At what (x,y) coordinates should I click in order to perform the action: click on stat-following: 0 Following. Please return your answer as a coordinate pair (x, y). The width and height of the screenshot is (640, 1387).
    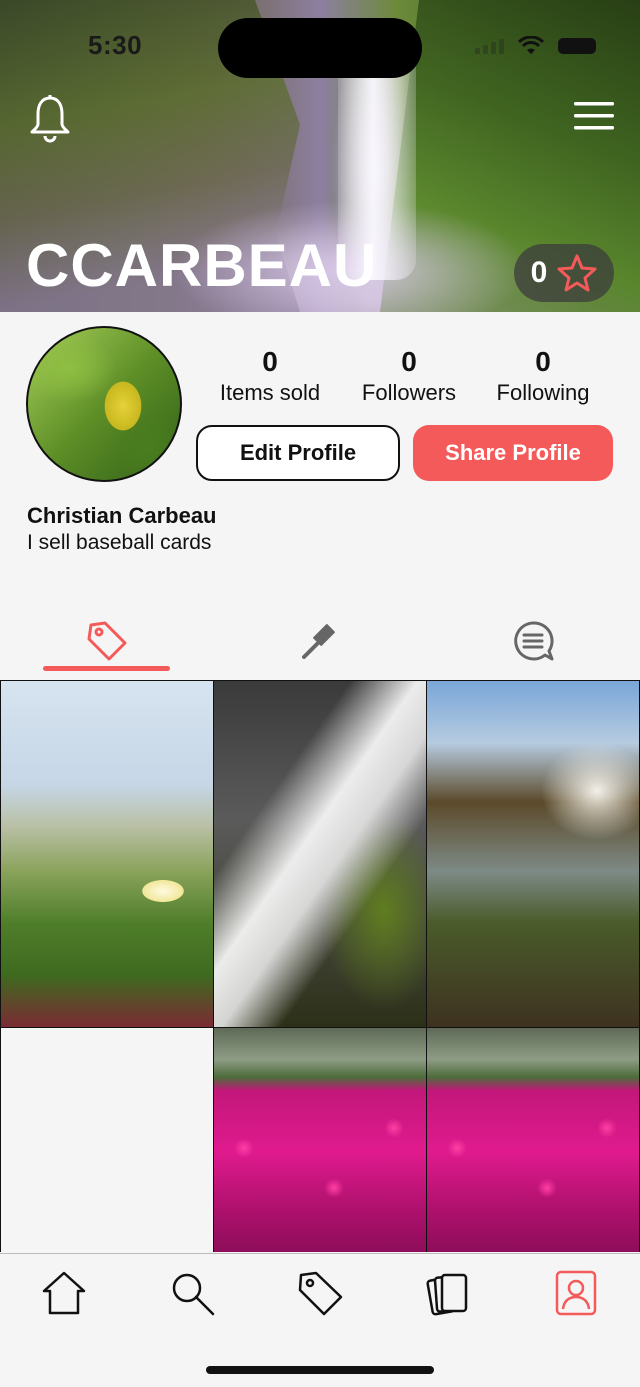
    Looking at the image, I should click on (543, 376).